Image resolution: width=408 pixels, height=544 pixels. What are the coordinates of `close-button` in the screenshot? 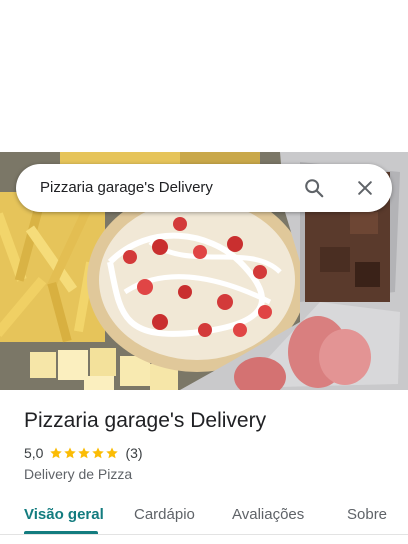 It's located at (365, 188).